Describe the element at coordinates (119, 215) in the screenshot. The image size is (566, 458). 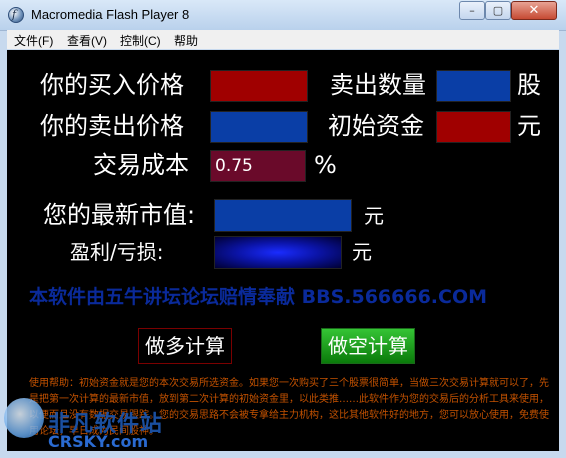
I see `market-value-label: 您的最新市值:` at that location.